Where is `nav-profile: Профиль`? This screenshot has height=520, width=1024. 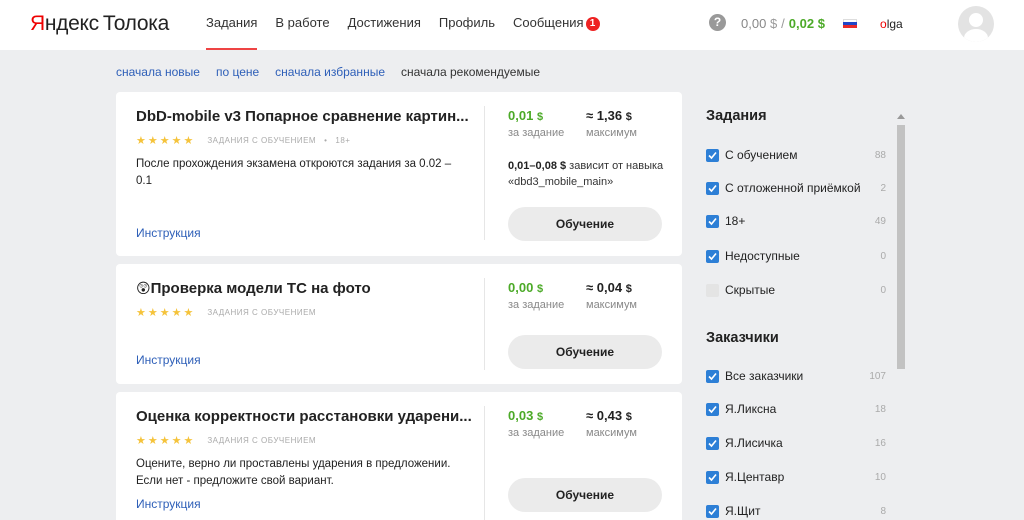
nav-profile: Профиль is located at coordinates (467, 25).